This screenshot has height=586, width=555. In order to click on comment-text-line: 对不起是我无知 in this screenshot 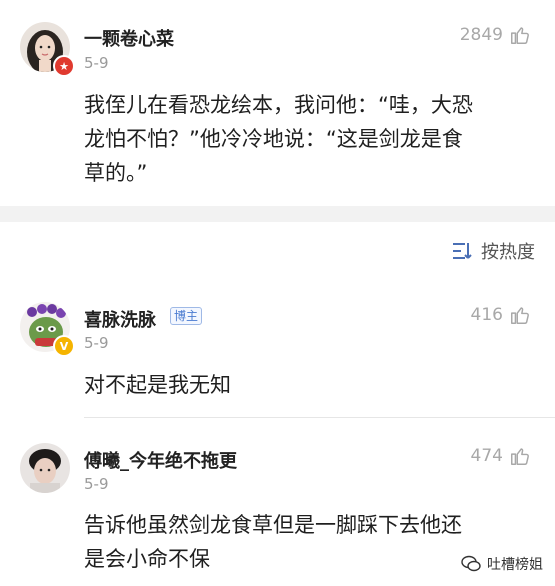, I will do `click(157, 385)`.